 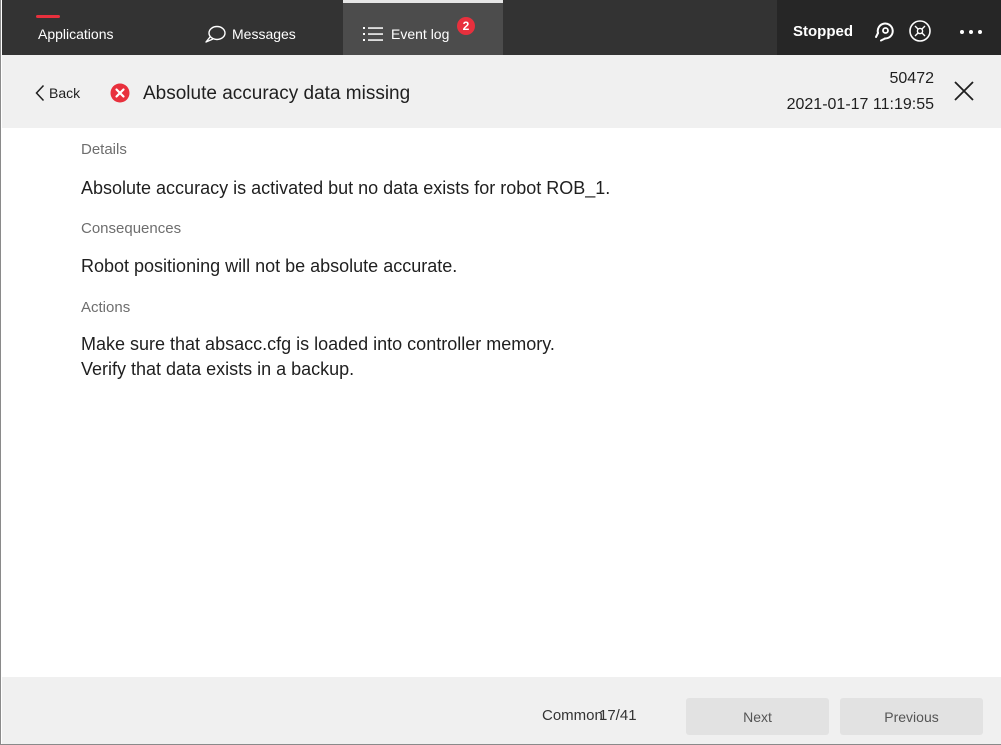 What do you see at coordinates (618, 715) in the screenshot?
I see `event-position: 17/41` at bounding box center [618, 715].